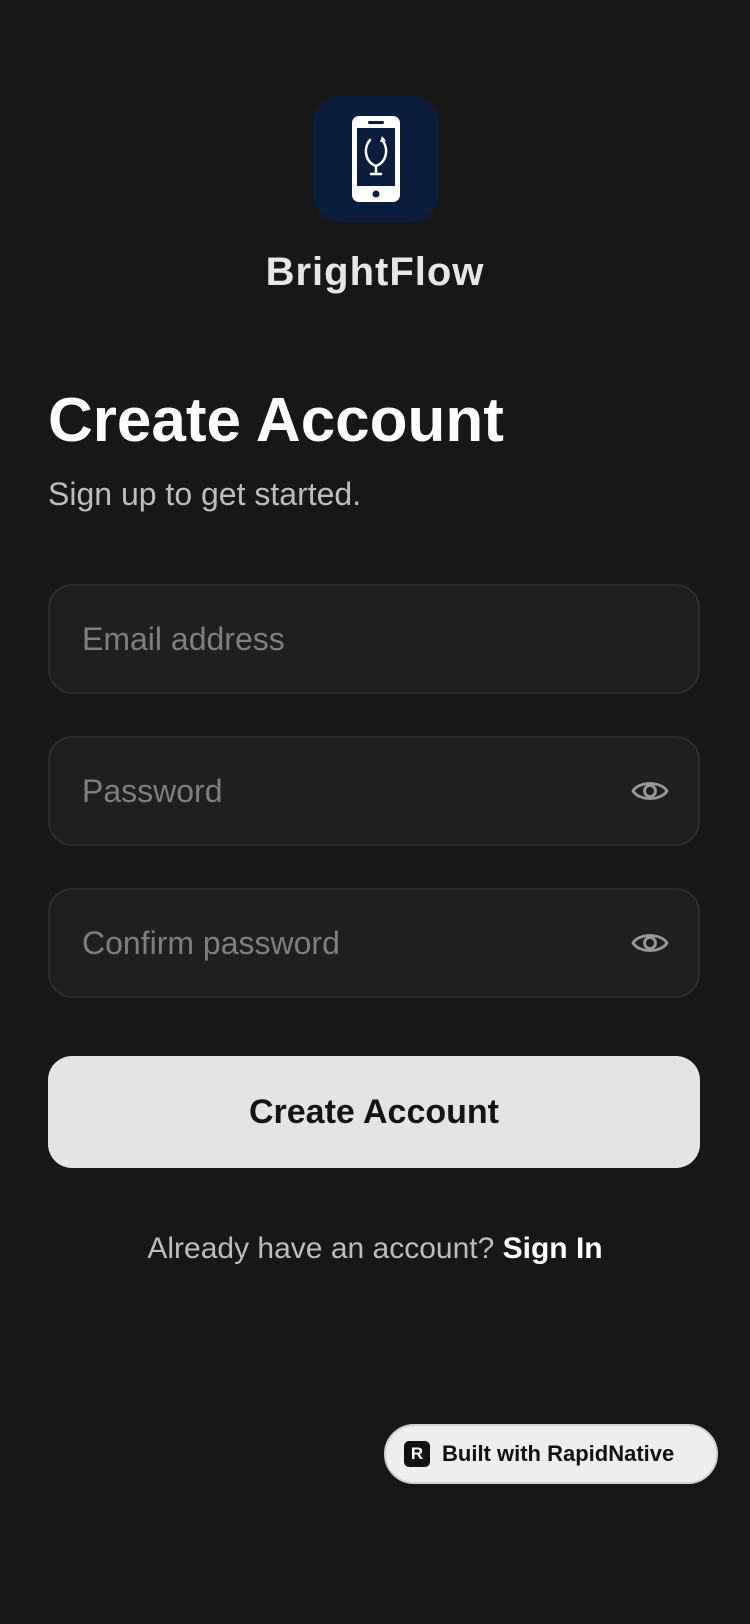 The image size is (750, 1624). I want to click on app-logo, so click(376, 159).